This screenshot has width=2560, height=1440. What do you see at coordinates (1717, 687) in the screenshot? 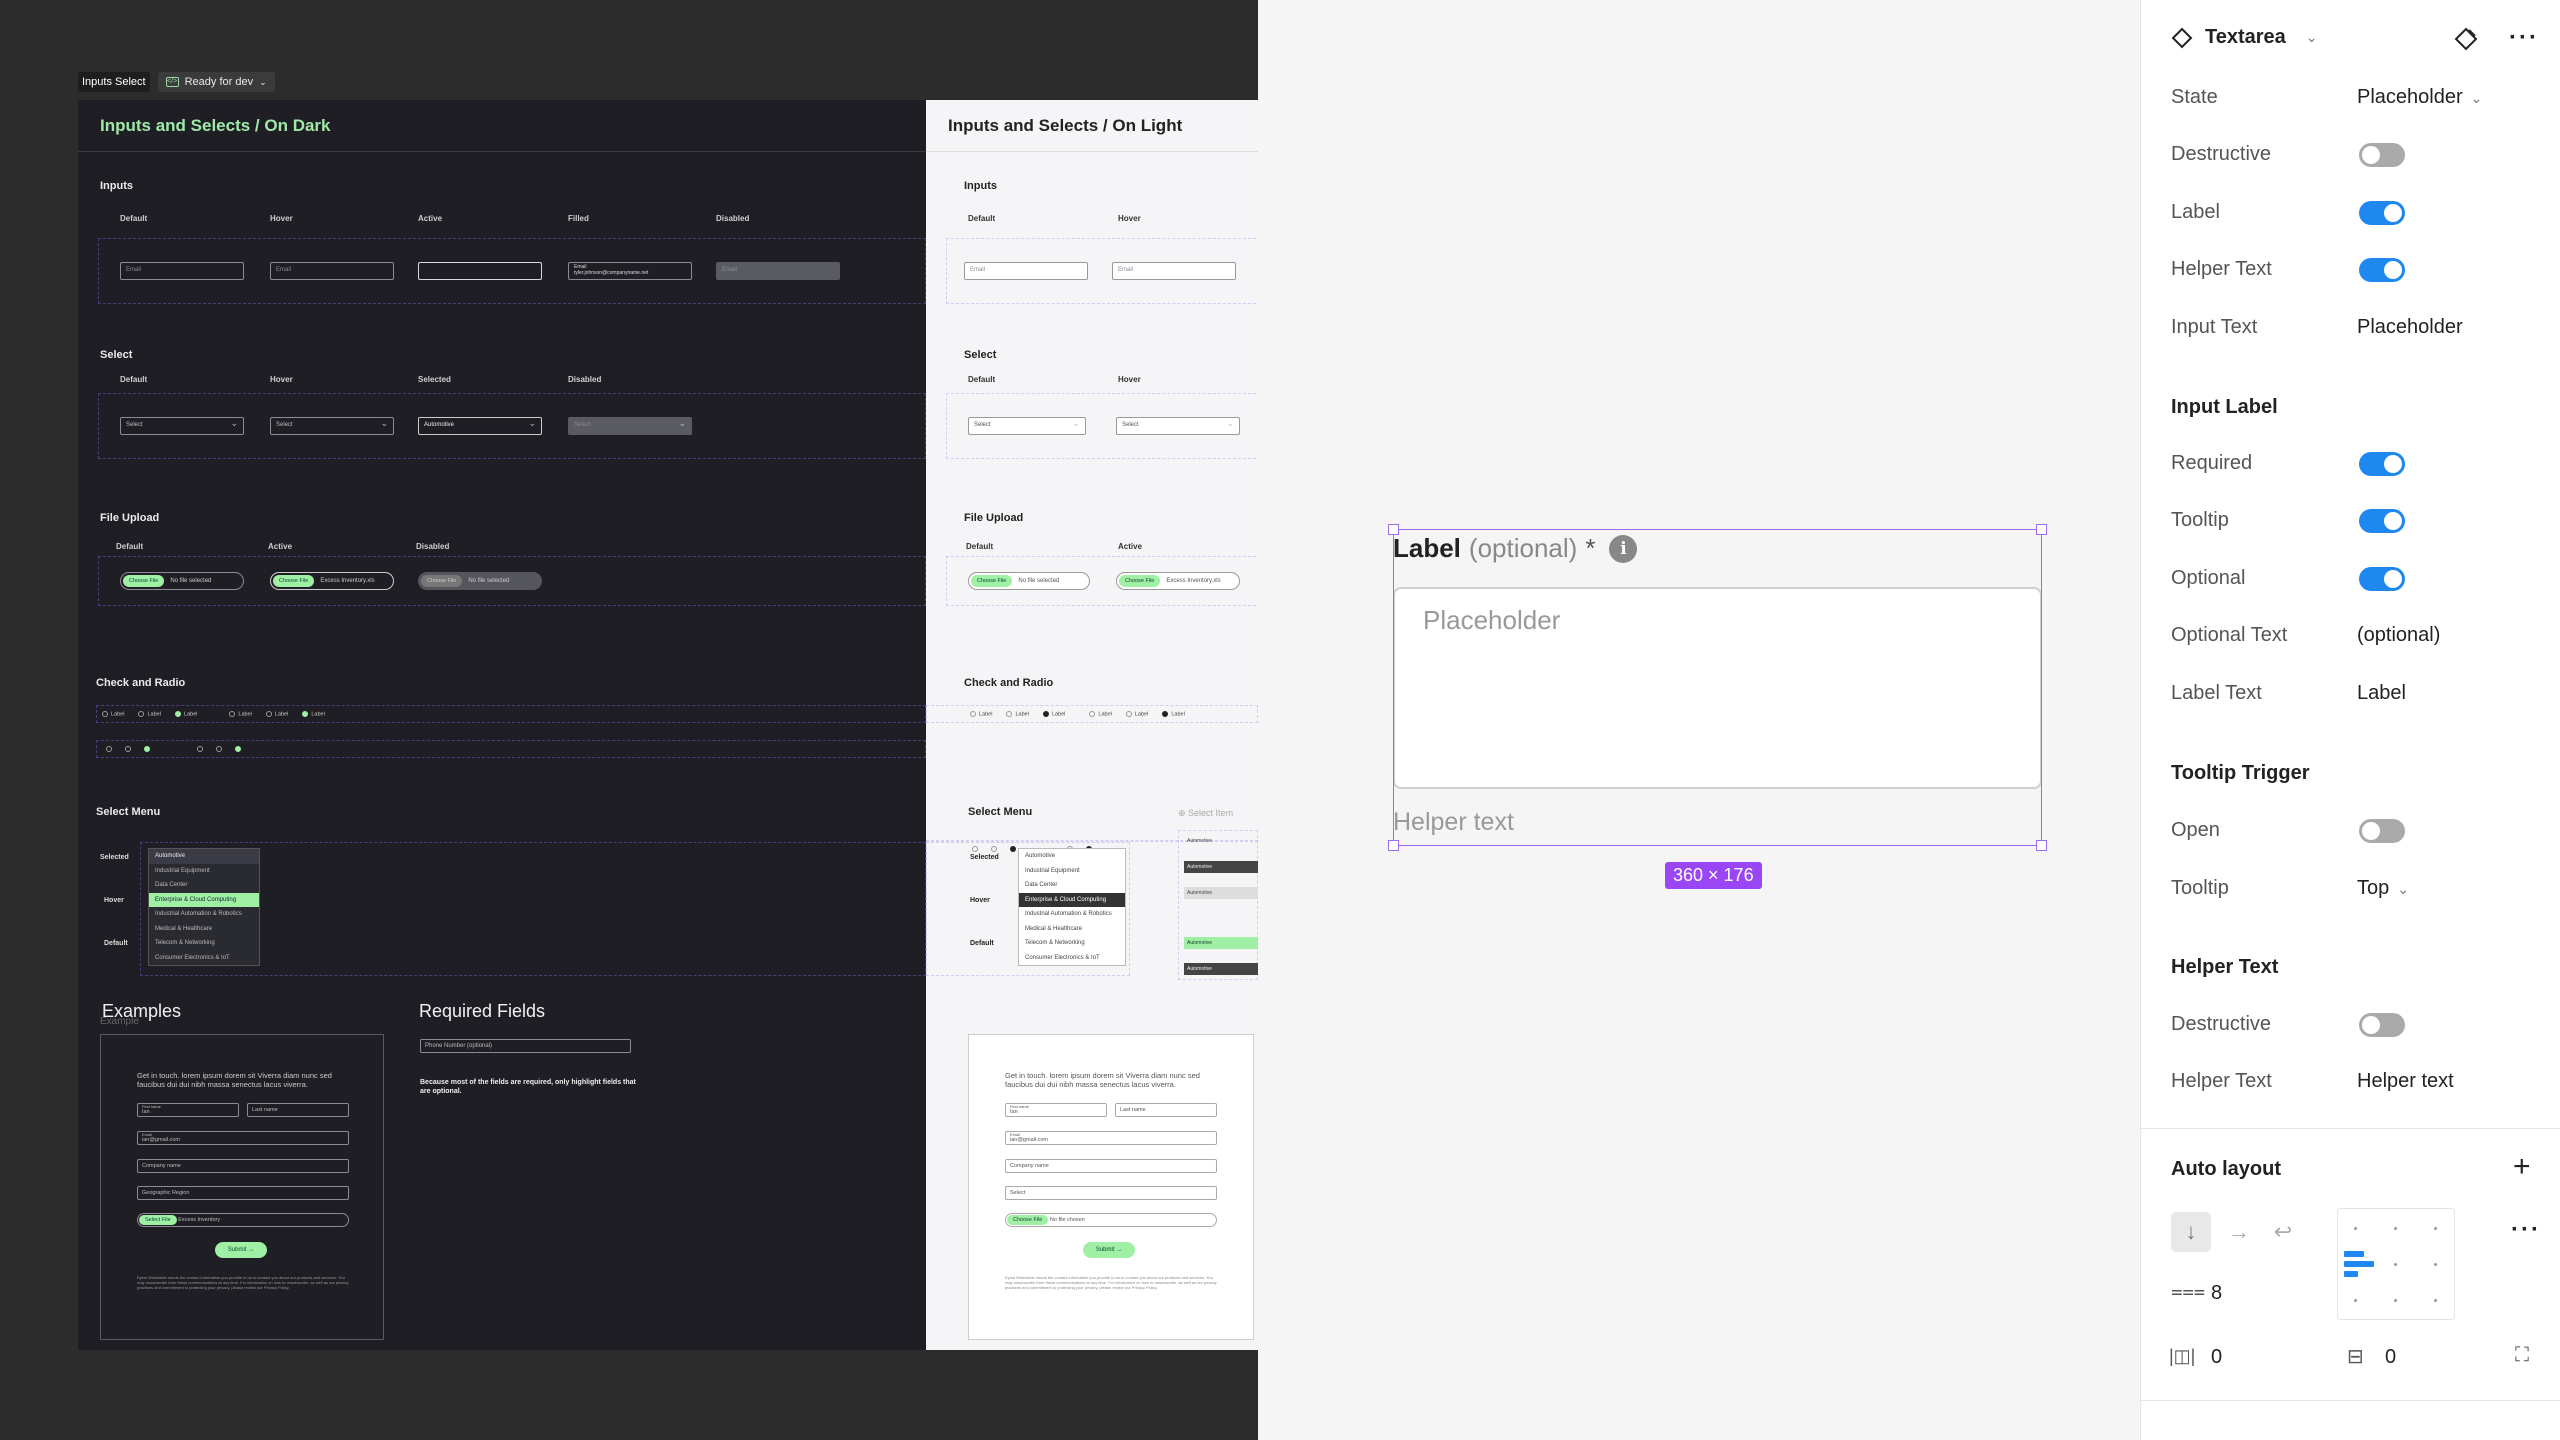
I see `selection-outline` at bounding box center [1717, 687].